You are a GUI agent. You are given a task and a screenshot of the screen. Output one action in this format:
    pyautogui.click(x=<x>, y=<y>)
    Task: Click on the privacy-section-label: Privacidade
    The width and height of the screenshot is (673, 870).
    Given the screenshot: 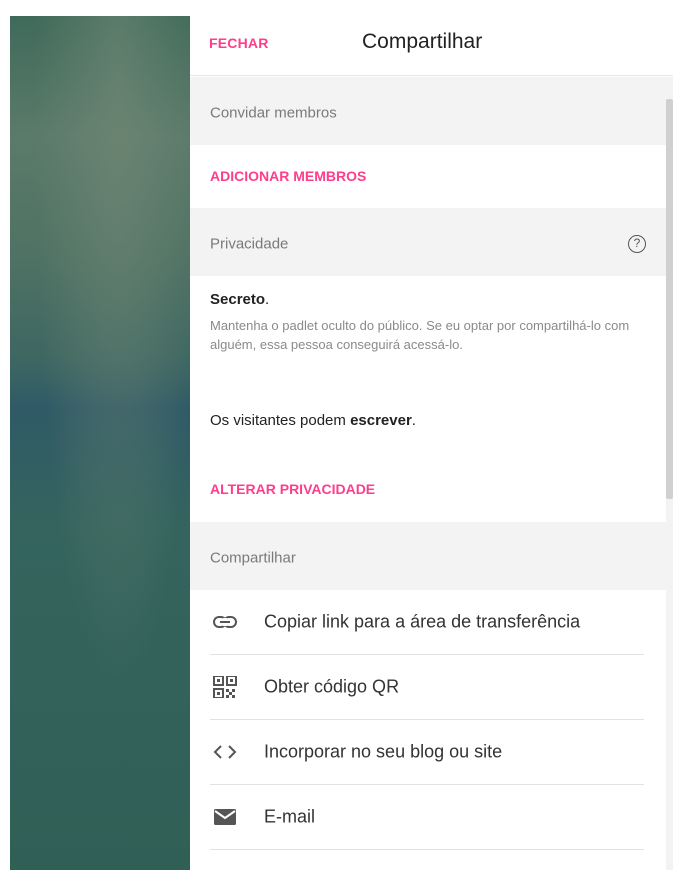 What is the action you would take?
    pyautogui.click(x=249, y=244)
    